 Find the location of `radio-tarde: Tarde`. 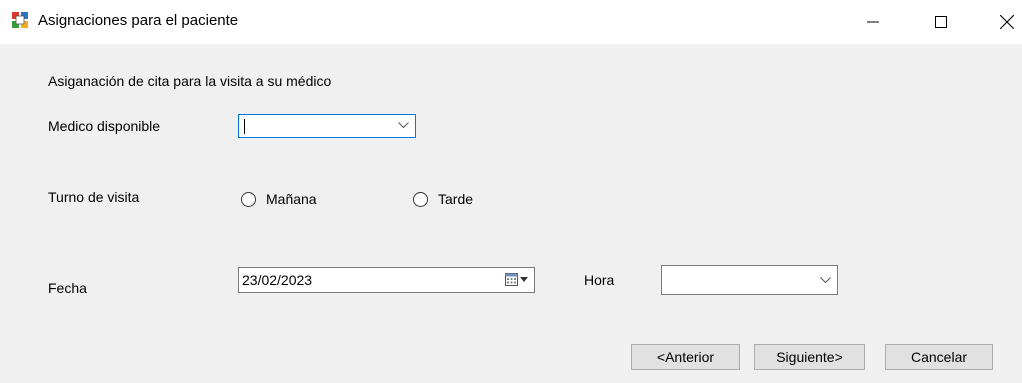

radio-tarde: Tarde is located at coordinates (443, 199).